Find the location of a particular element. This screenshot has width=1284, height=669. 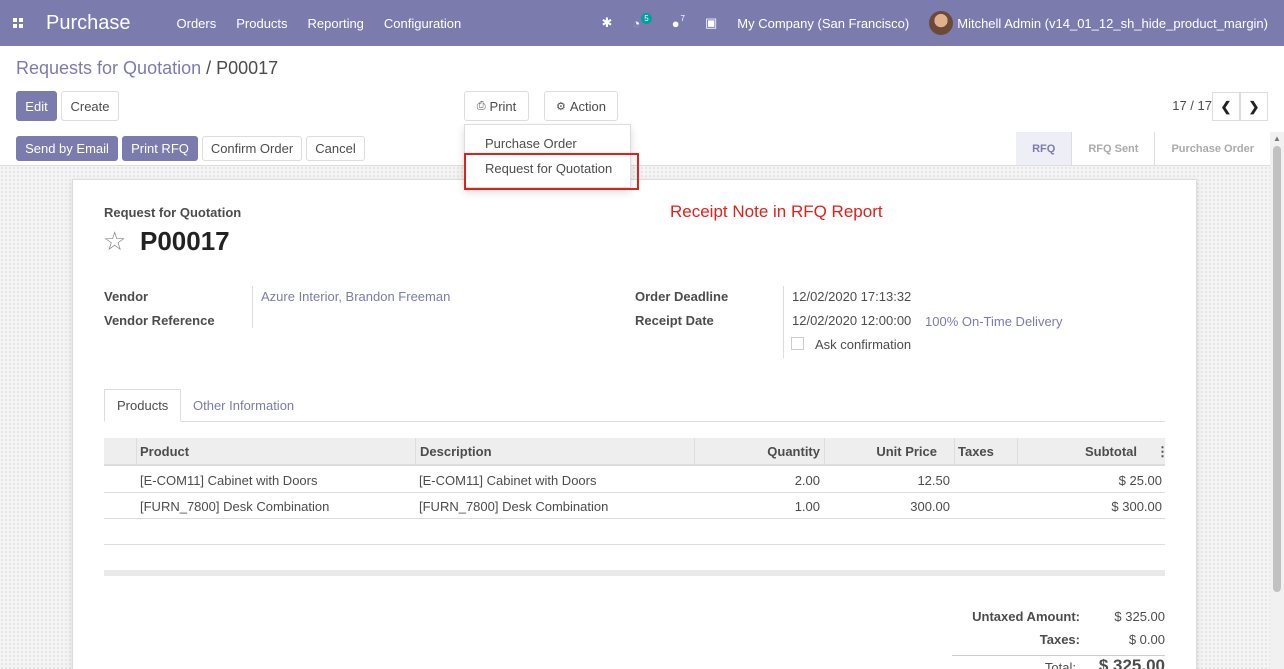

receipt-date-value: 12/02/2020 12:00:00 is located at coordinates (851, 320).